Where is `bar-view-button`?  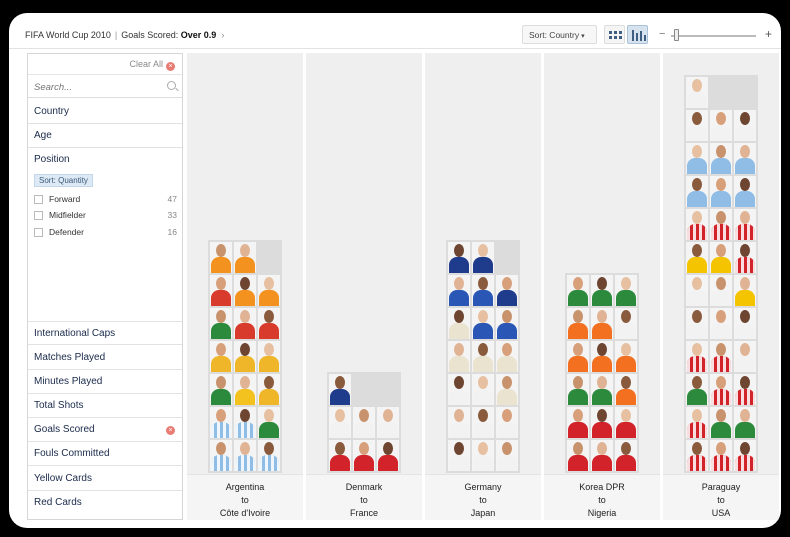
bar-view-button is located at coordinates (637, 34).